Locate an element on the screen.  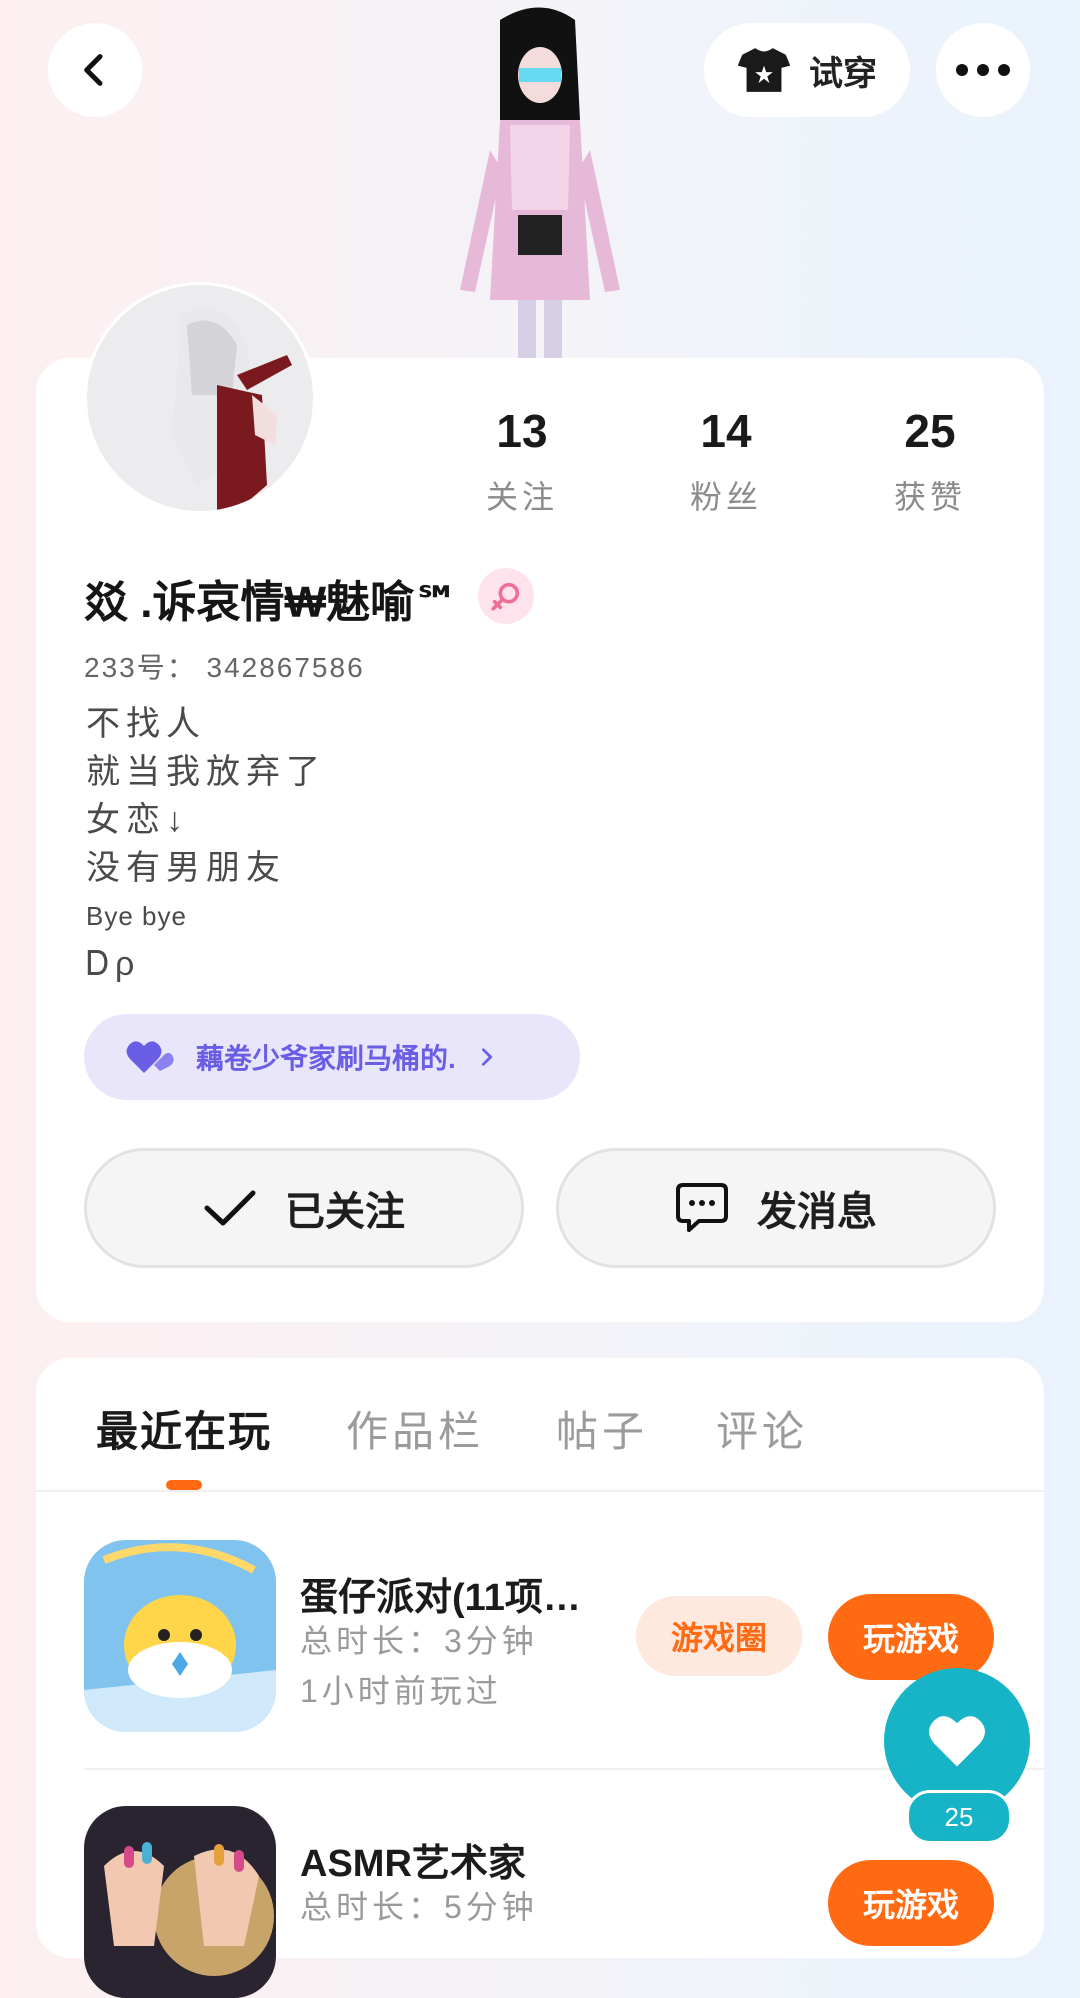
game-meta: 总时长：3分钟 1小时前玩过 is located at coordinates (419, 1666).